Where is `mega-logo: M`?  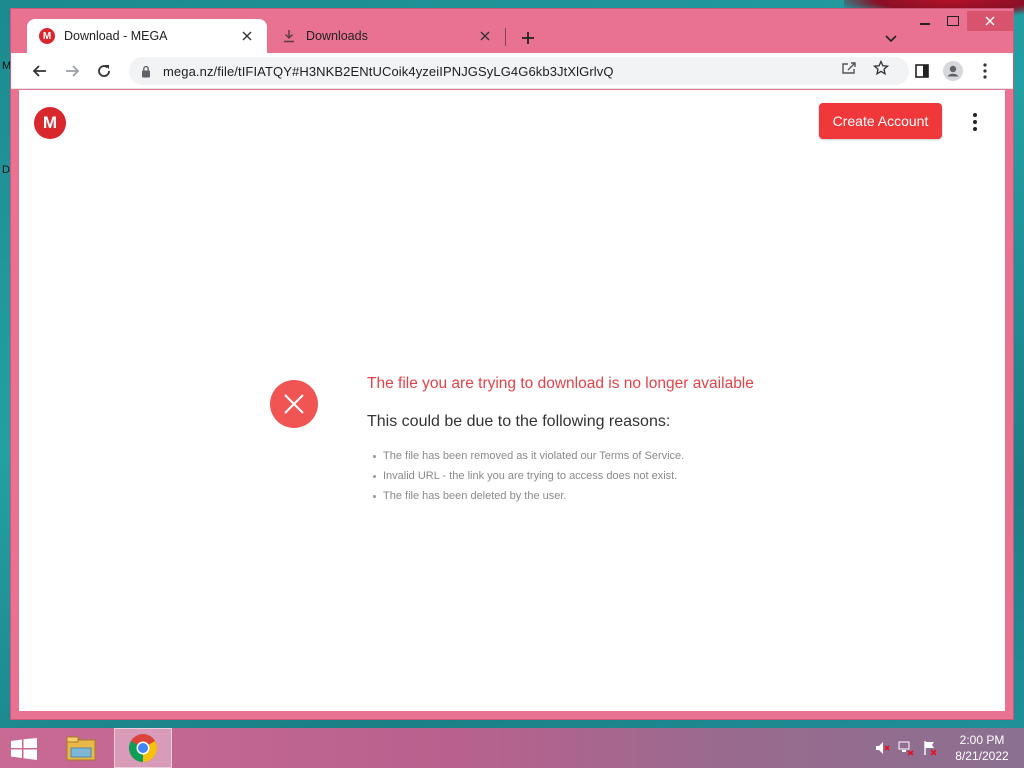 mega-logo: M is located at coordinates (50, 123).